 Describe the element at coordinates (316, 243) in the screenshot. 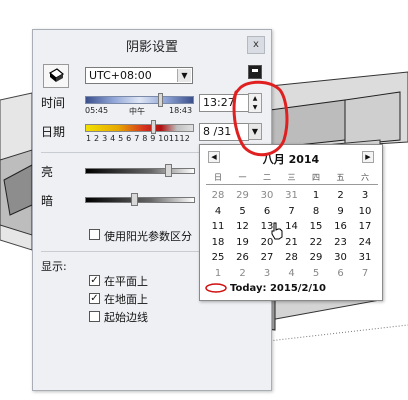

I see `calendar-day: 22` at that location.